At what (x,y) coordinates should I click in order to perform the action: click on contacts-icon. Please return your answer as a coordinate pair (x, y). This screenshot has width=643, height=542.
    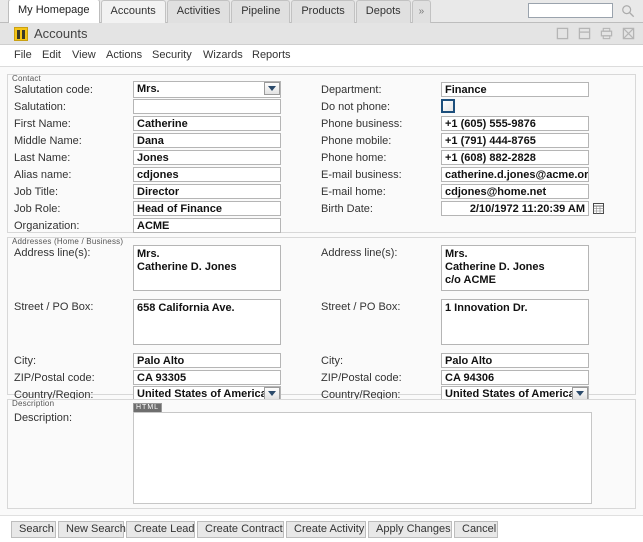
    Looking at the image, I should click on (21, 34).